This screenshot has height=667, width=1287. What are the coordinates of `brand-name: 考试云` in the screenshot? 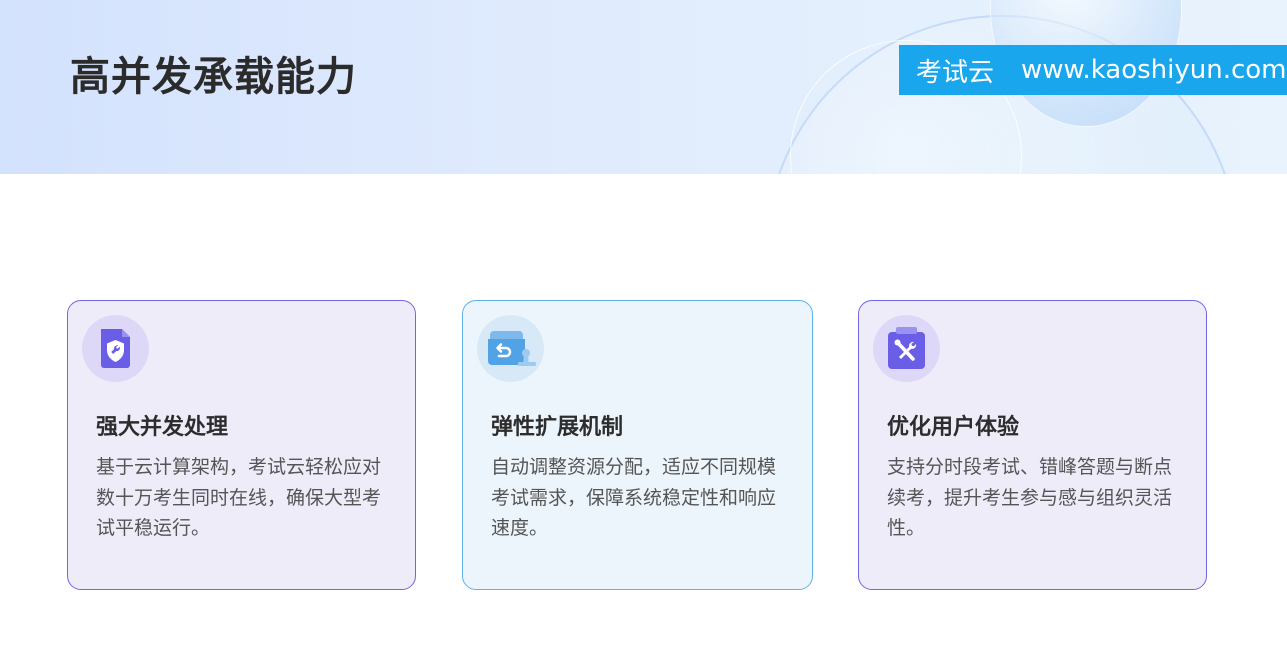 It's located at (955, 72).